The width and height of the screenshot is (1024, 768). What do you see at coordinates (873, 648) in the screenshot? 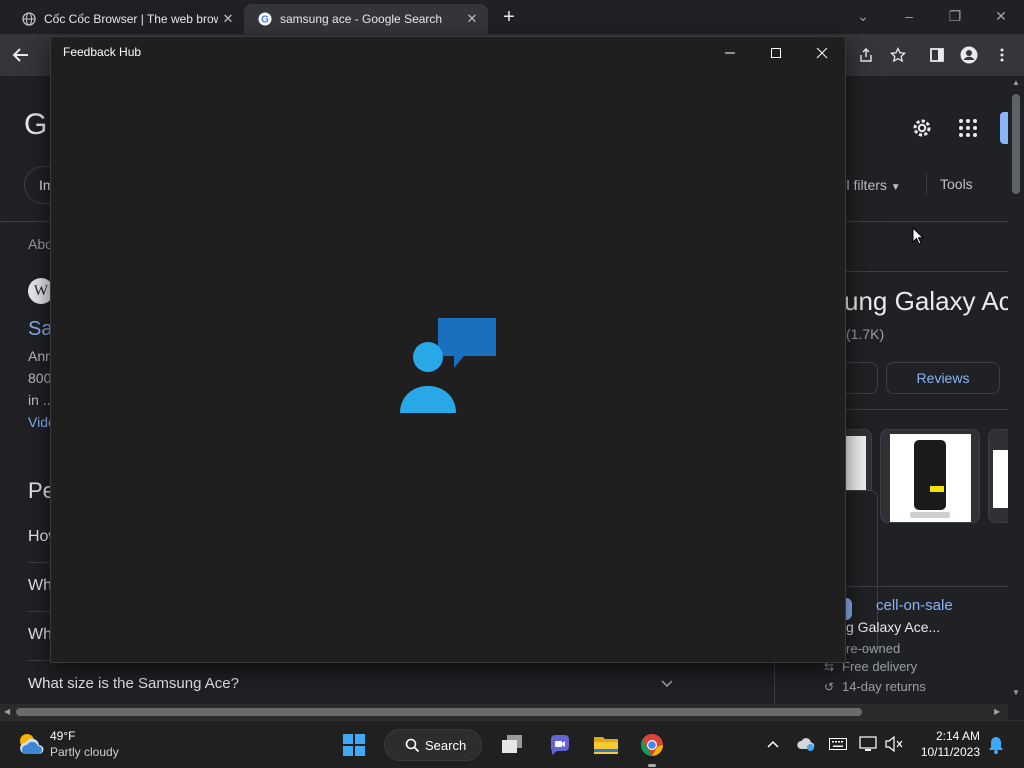
I see `owned-label: re-owned` at bounding box center [873, 648].